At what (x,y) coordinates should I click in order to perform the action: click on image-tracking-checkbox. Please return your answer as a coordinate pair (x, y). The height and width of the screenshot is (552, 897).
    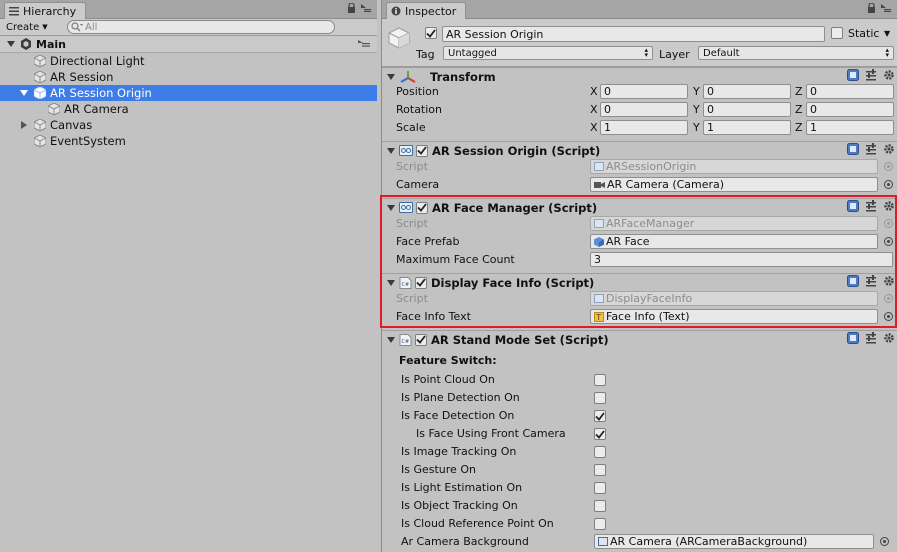
    Looking at the image, I should click on (600, 452).